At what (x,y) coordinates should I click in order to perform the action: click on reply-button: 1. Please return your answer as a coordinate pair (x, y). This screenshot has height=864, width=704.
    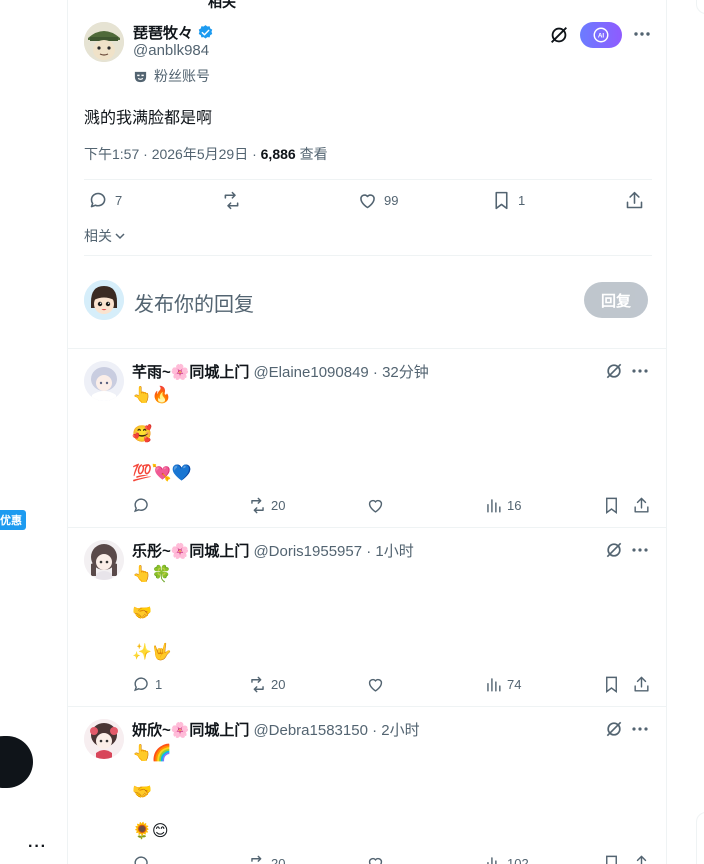
    Looking at the image, I should click on (147, 684).